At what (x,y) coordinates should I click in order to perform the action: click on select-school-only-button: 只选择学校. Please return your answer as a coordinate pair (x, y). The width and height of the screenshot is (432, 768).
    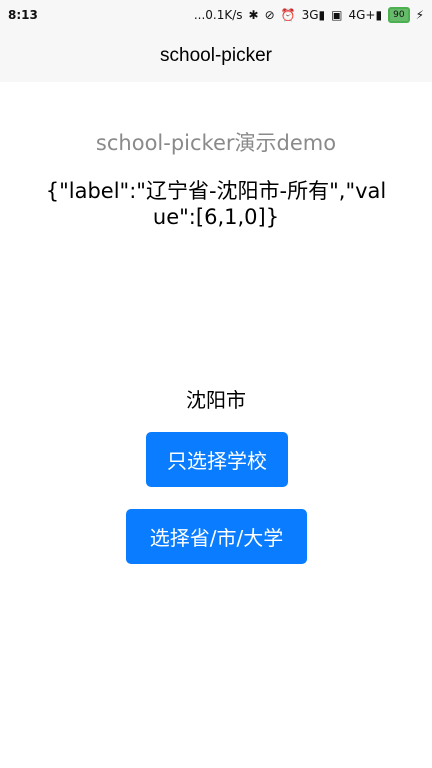
    Looking at the image, I should click on (217, 459).